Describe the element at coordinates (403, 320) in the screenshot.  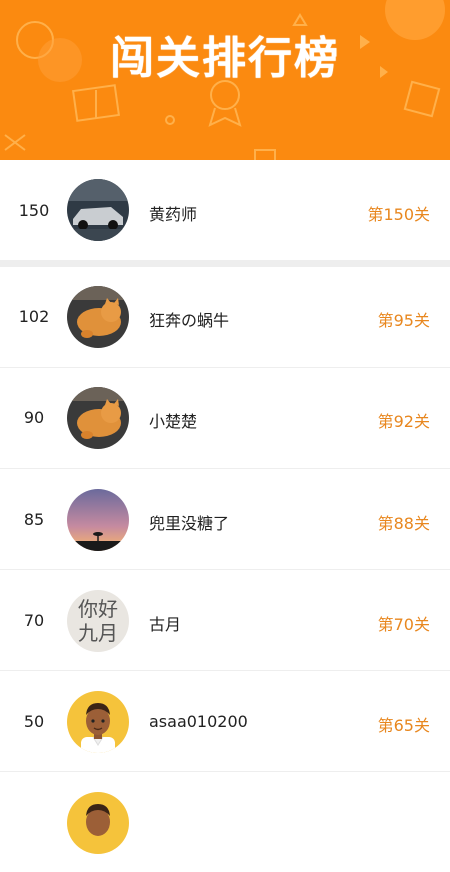
I see `level-reached: 第95关` at that location.